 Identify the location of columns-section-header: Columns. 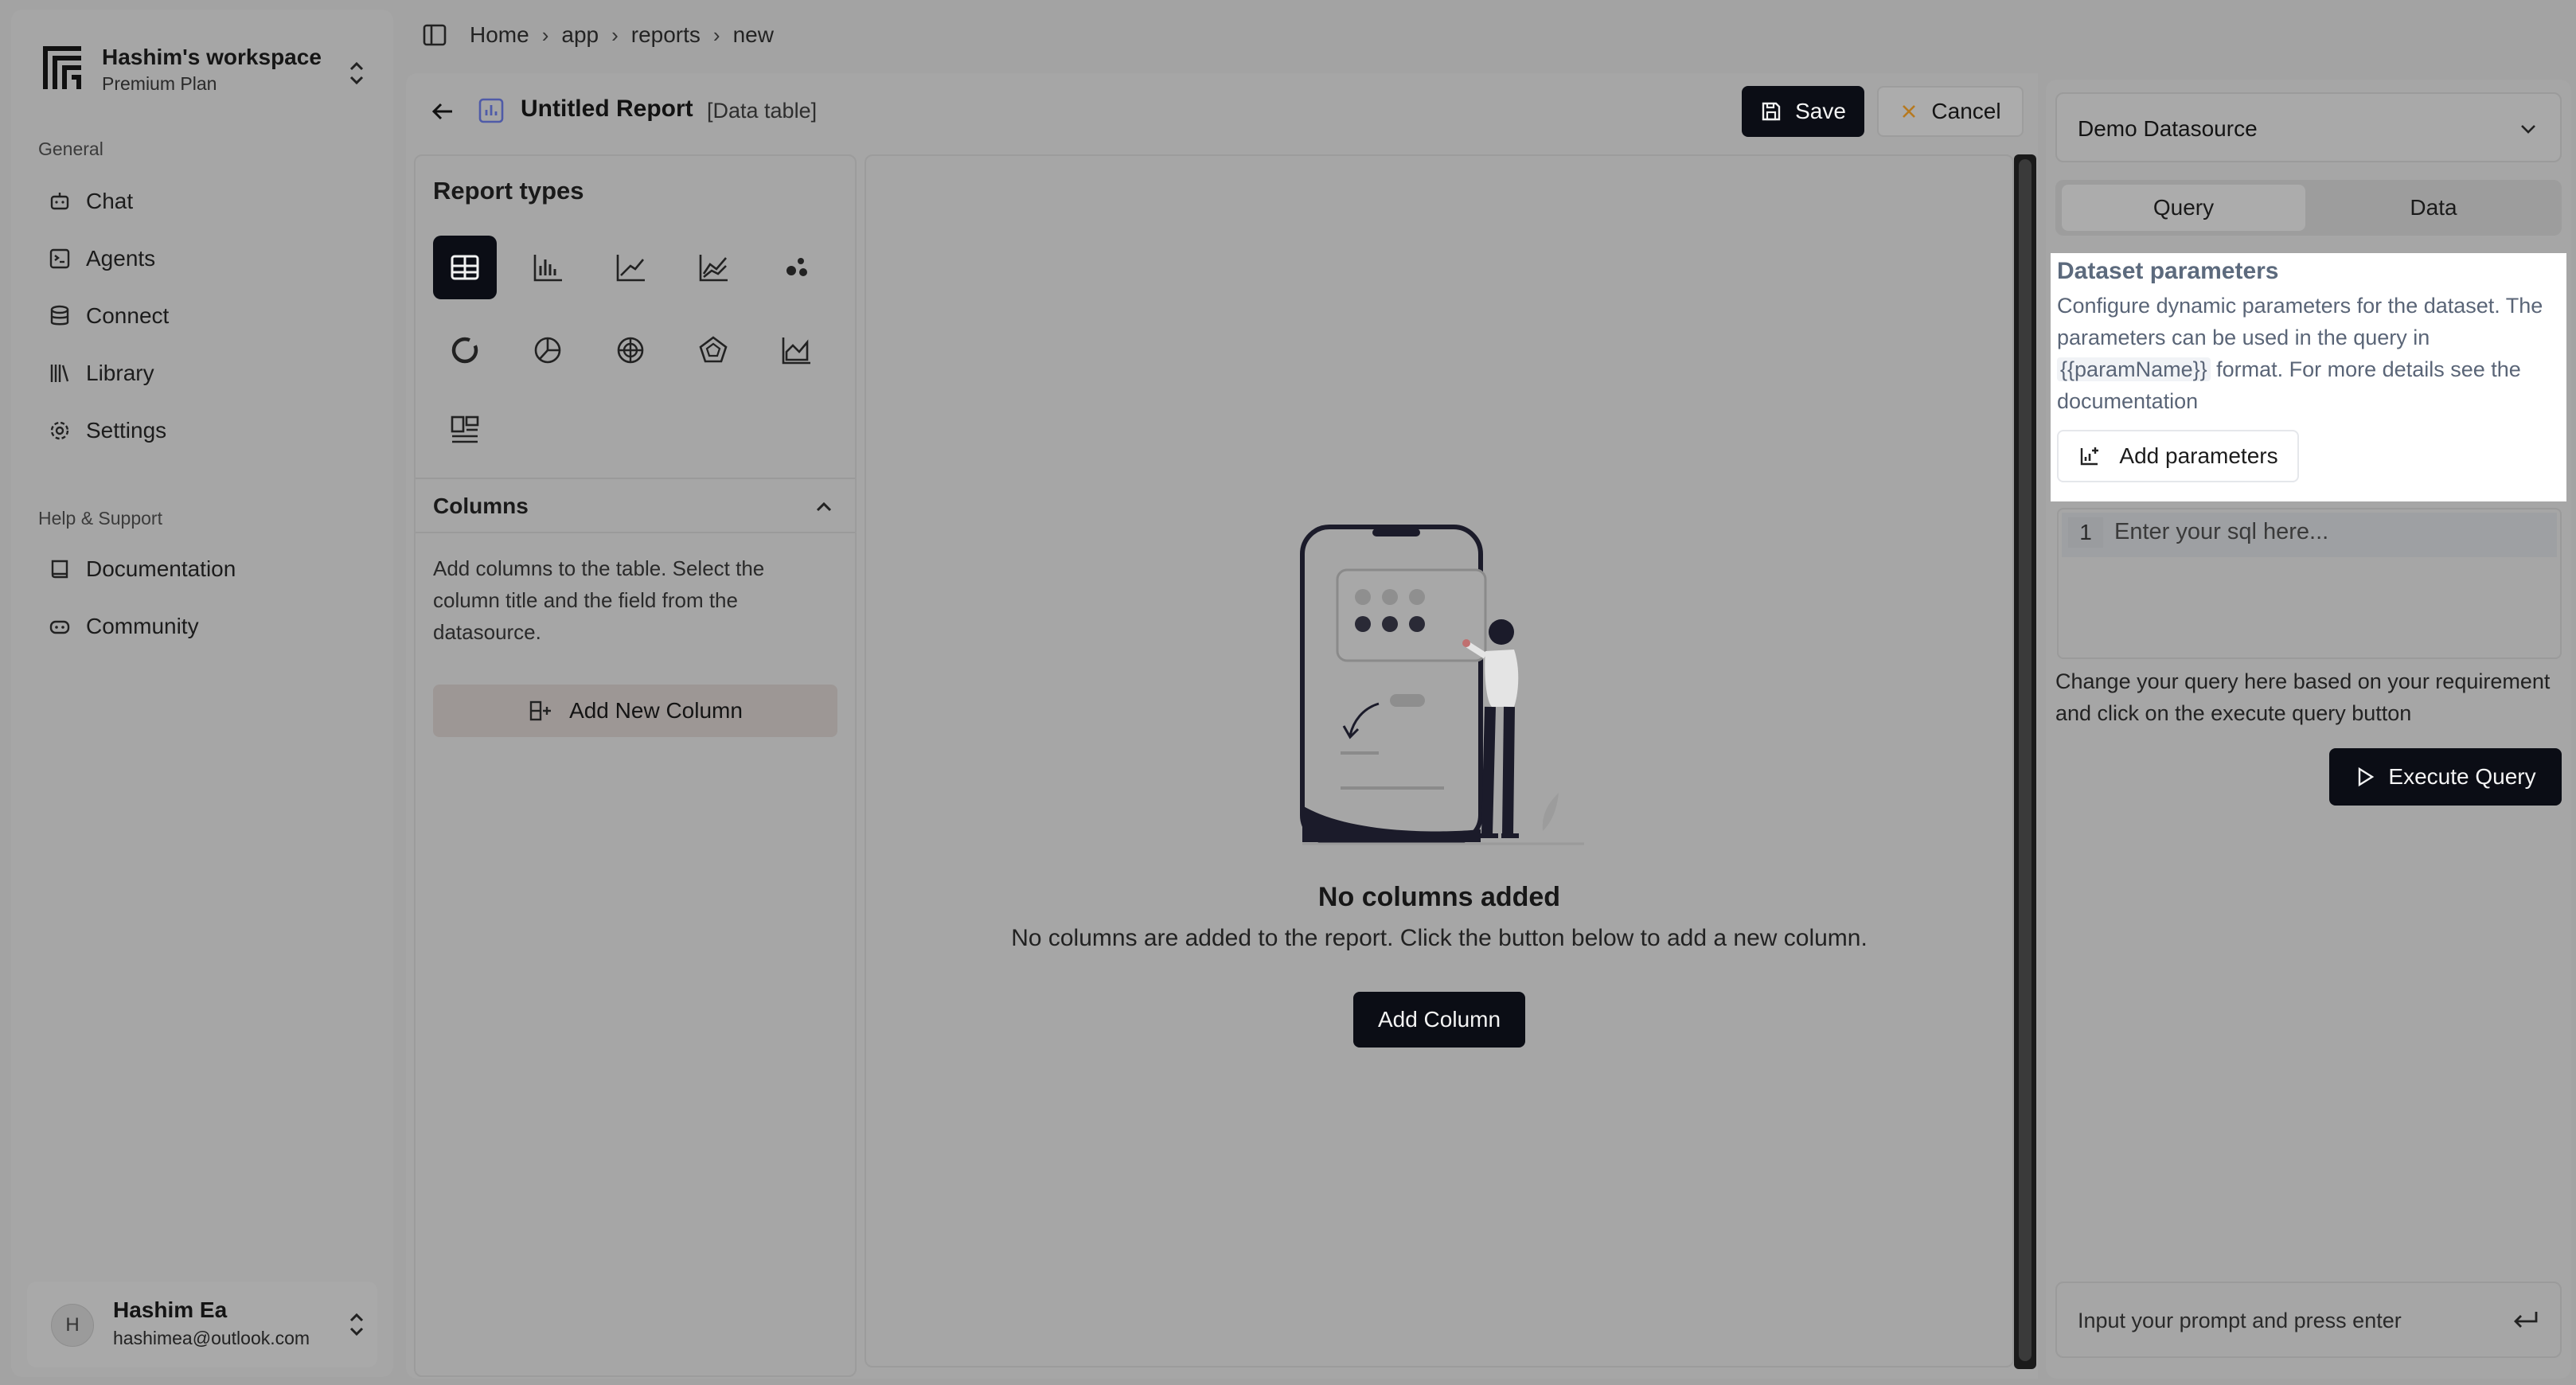
(635, 506).